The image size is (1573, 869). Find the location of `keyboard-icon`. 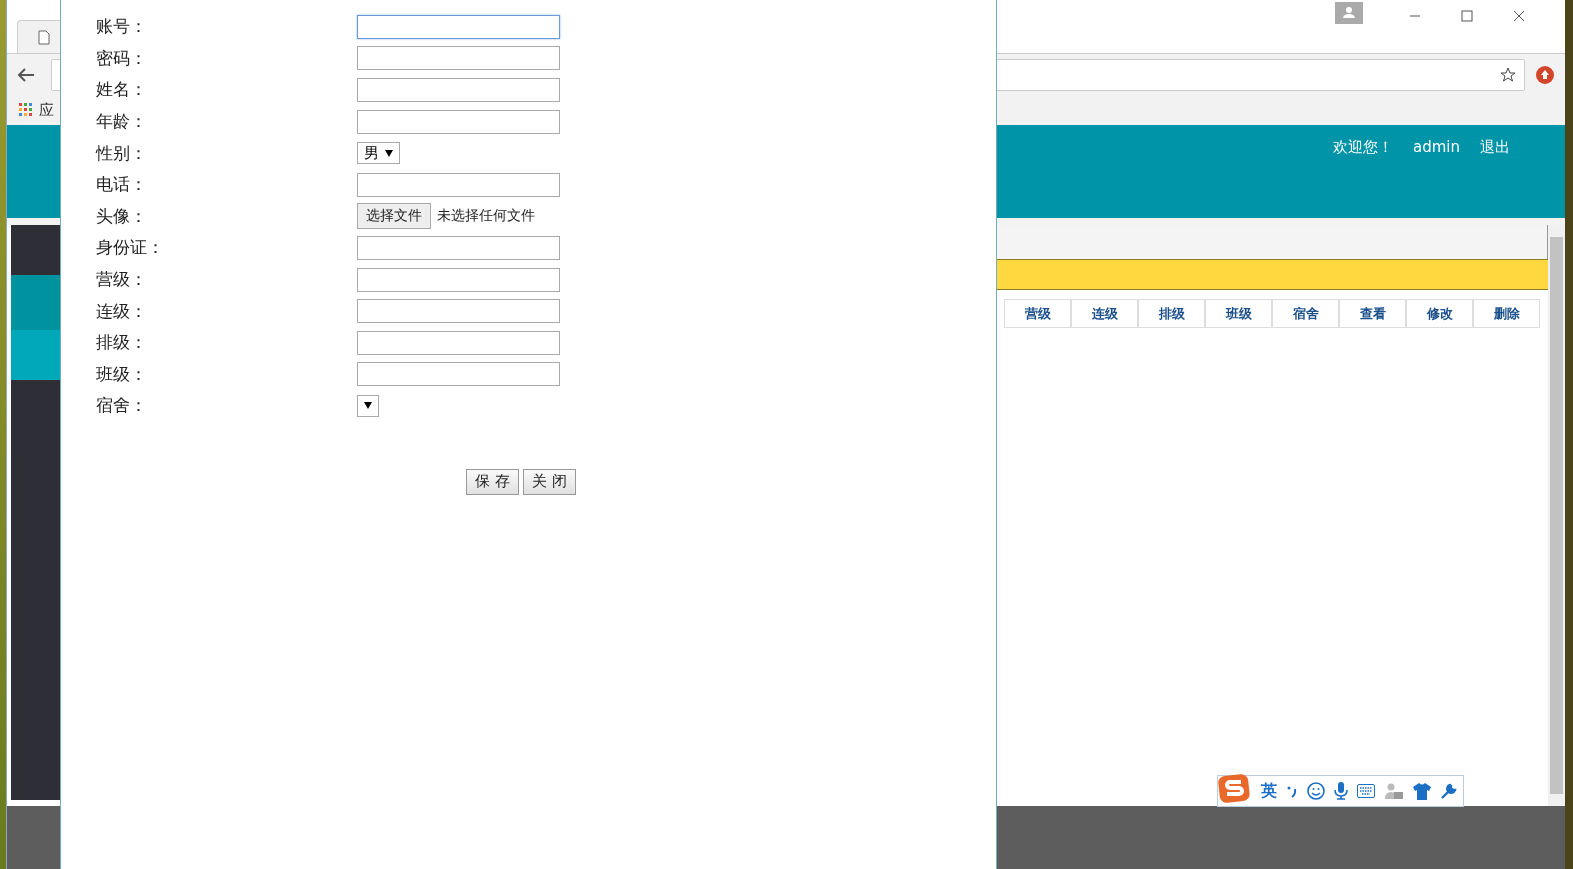

keyboard-icon is located at coordinates (1366, 791).